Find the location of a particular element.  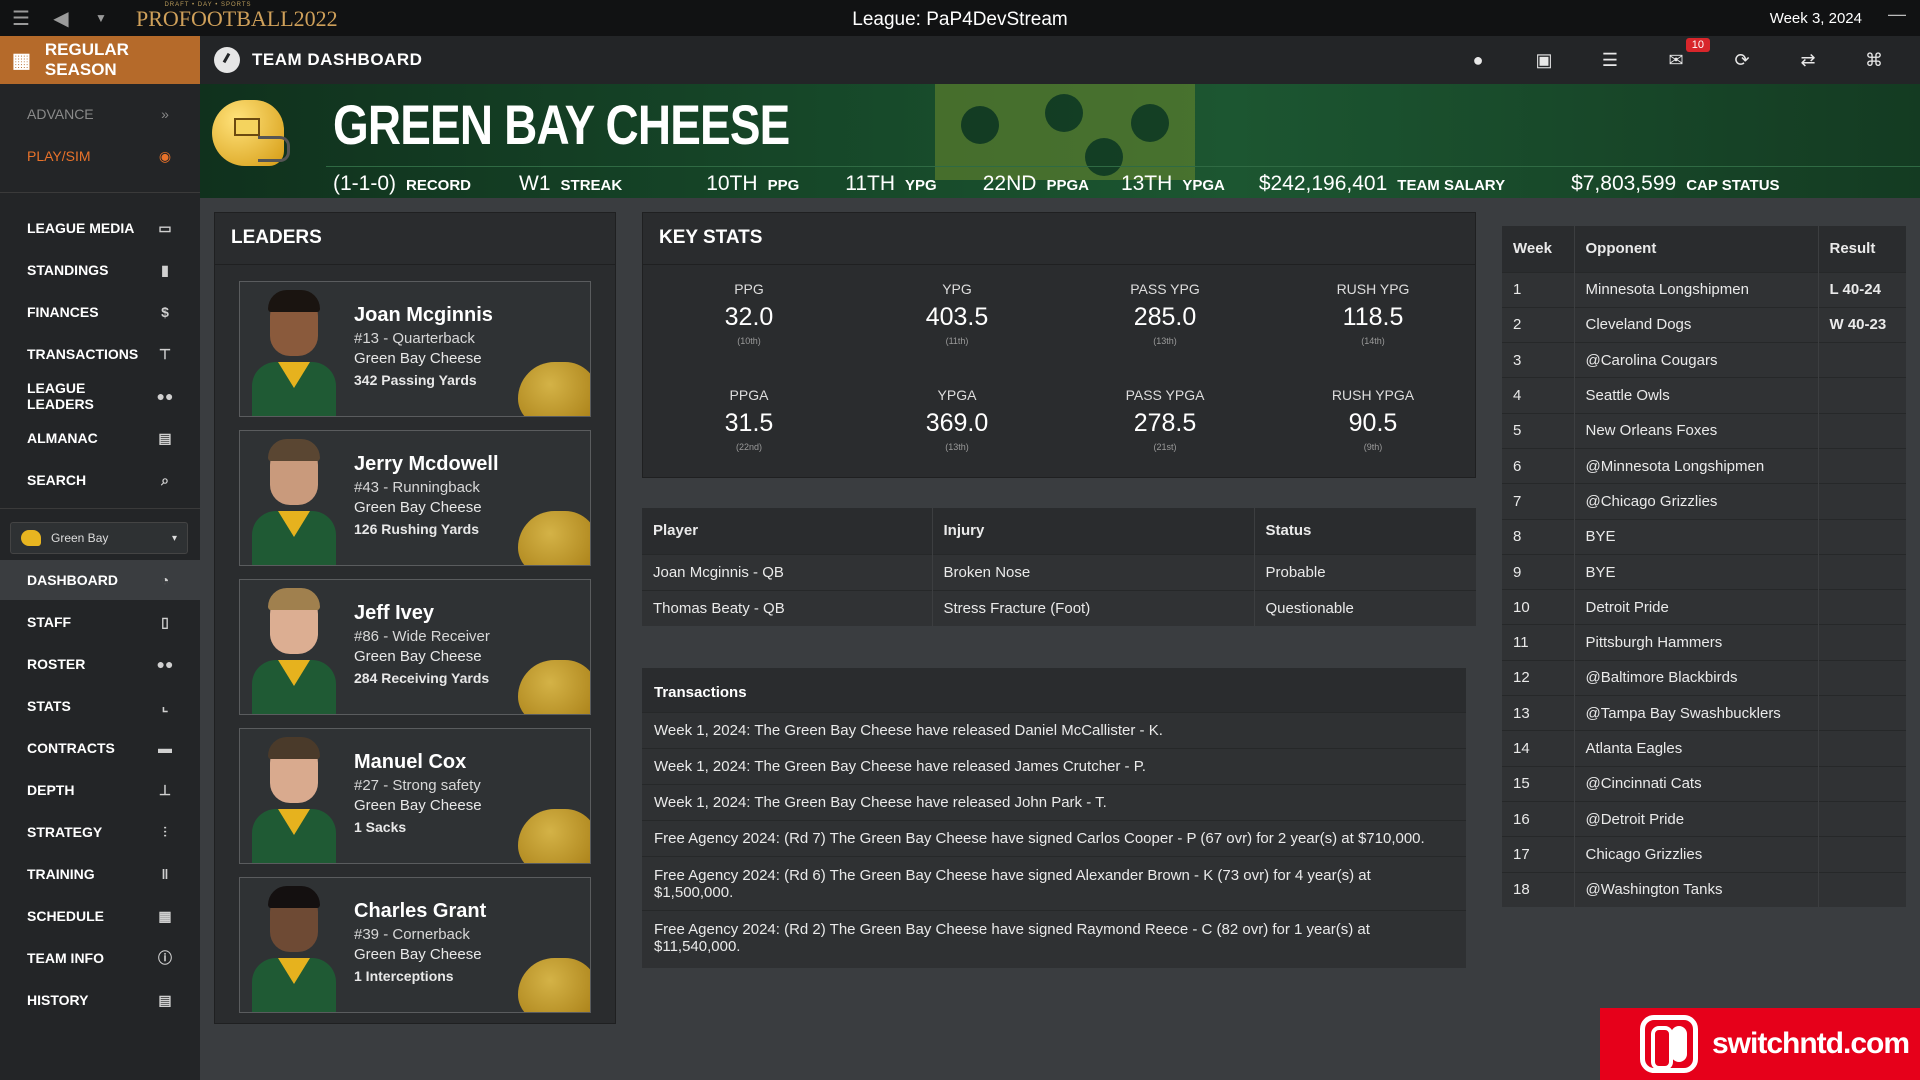

schedule-week: 18 is located at coordinates (1538, 889).